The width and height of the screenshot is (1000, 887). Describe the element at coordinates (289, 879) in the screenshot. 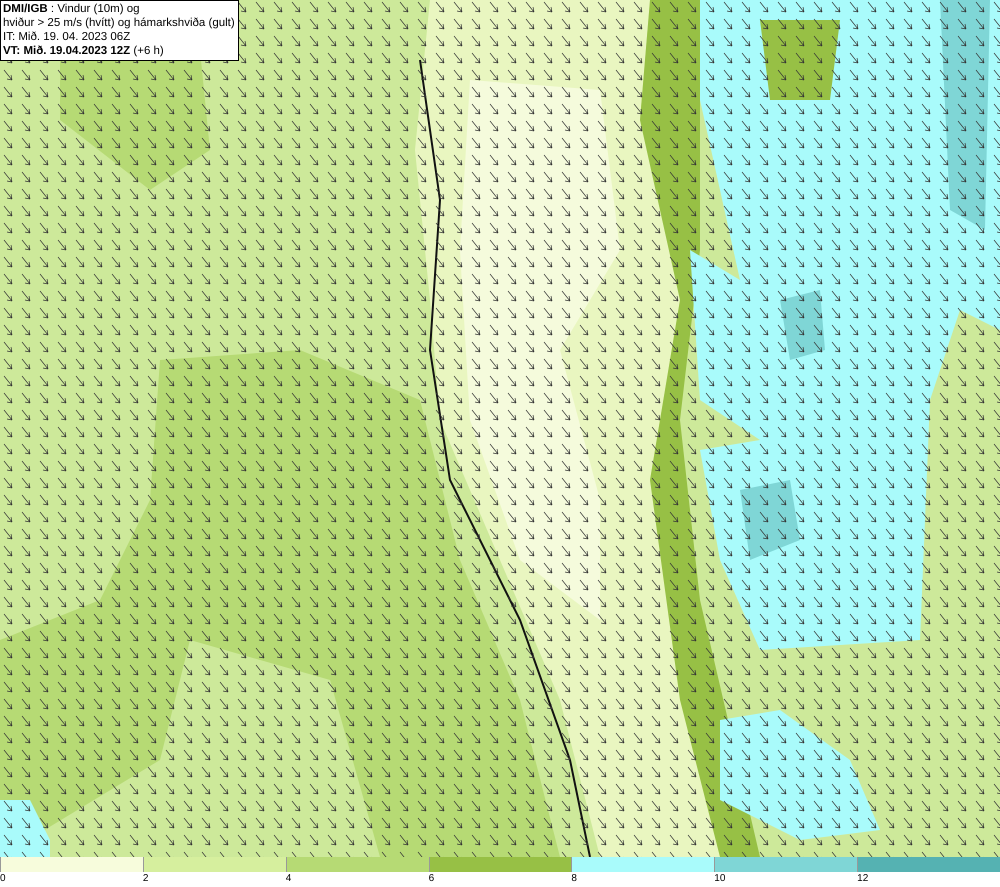

I see `legend-tick-label: 4` at that location.